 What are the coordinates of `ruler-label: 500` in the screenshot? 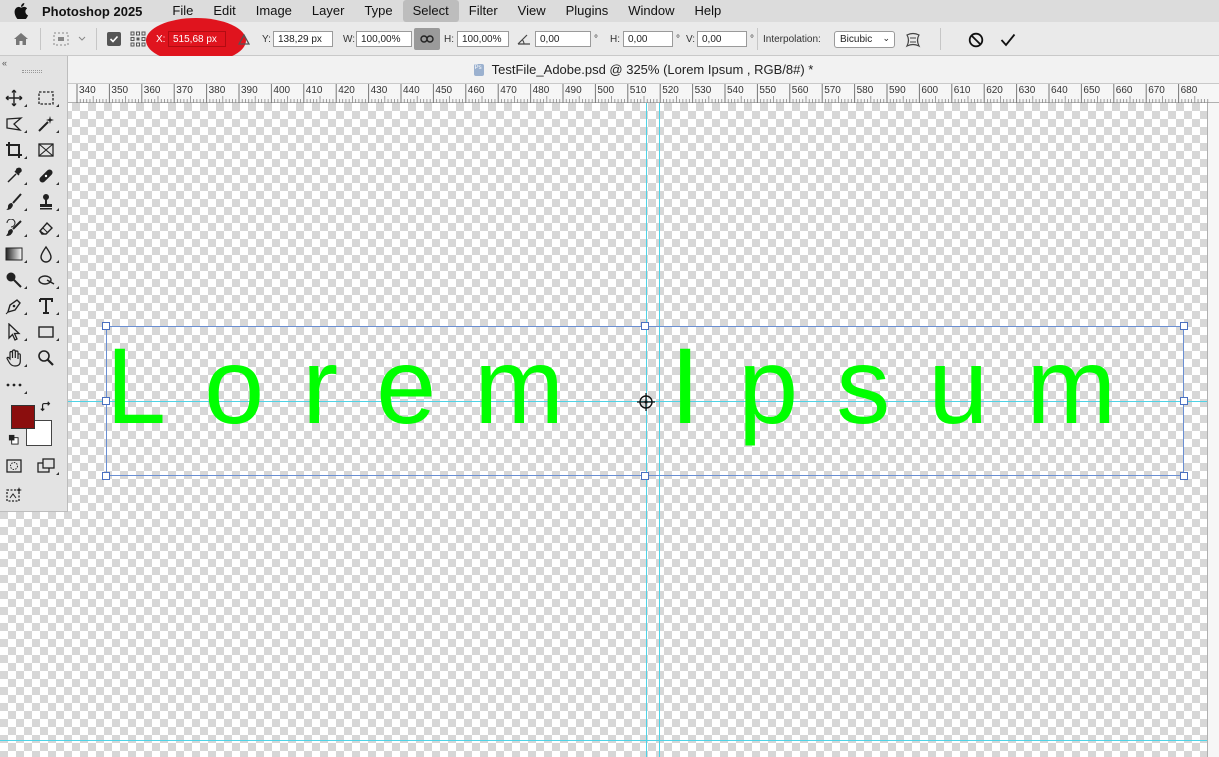 It's located at (605, 90).